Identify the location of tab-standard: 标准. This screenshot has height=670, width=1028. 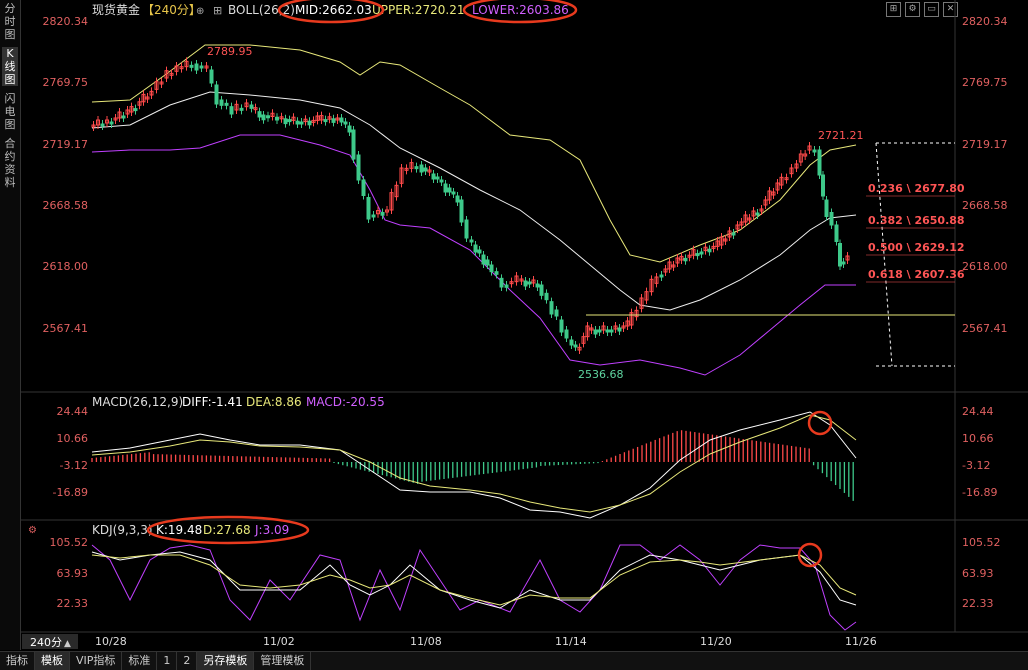
(140, 661).